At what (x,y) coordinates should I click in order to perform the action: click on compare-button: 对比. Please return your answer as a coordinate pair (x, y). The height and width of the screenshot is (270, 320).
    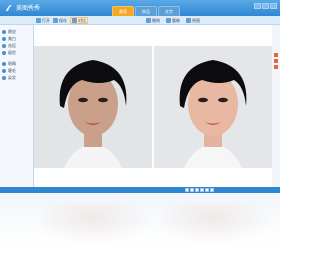
    Looking at the image, I should click on (79, 20).